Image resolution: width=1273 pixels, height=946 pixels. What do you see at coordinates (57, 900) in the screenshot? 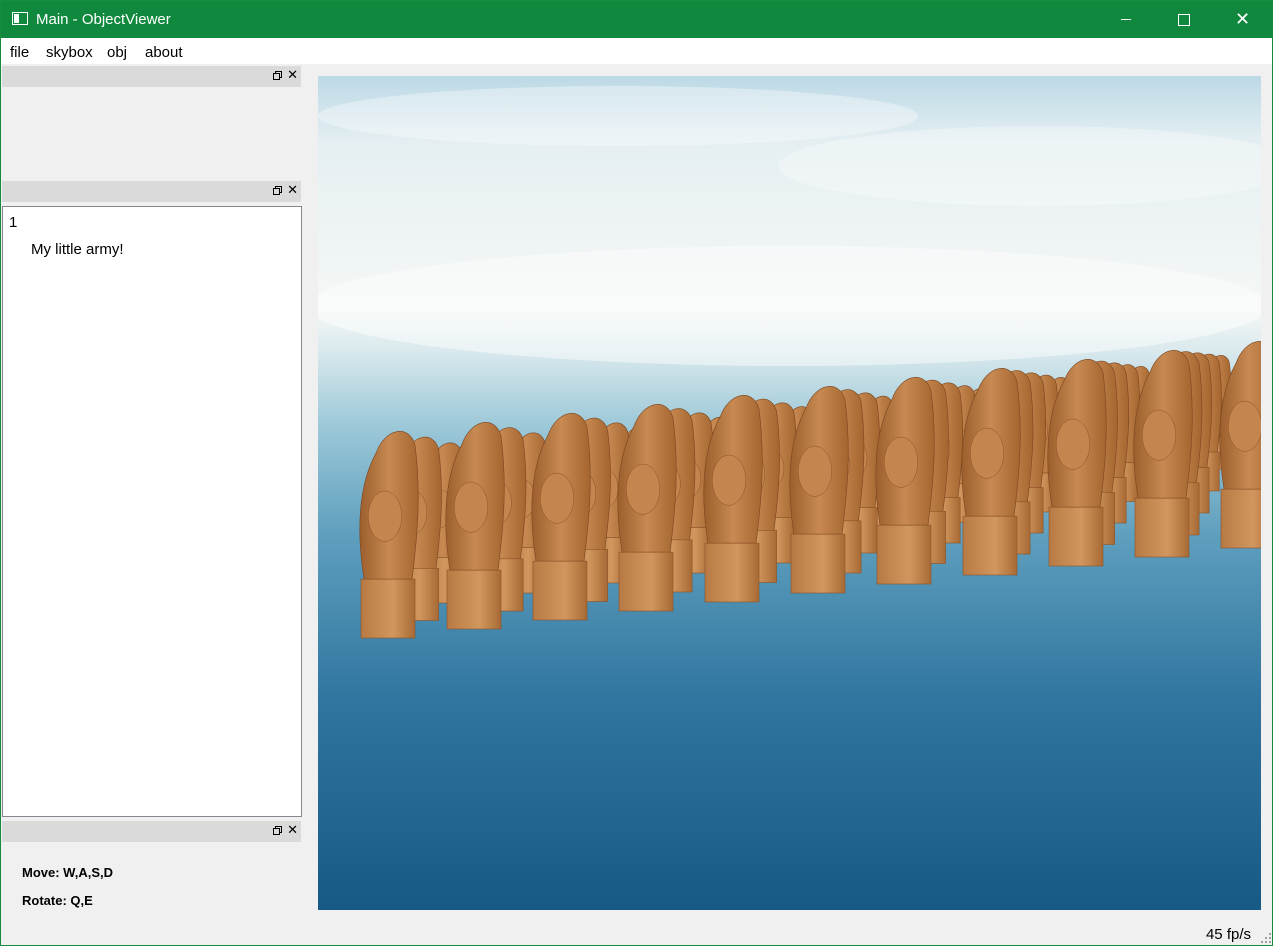
I see `help-rotate: Rotate: Q,E` at bounding box center [57, 900].